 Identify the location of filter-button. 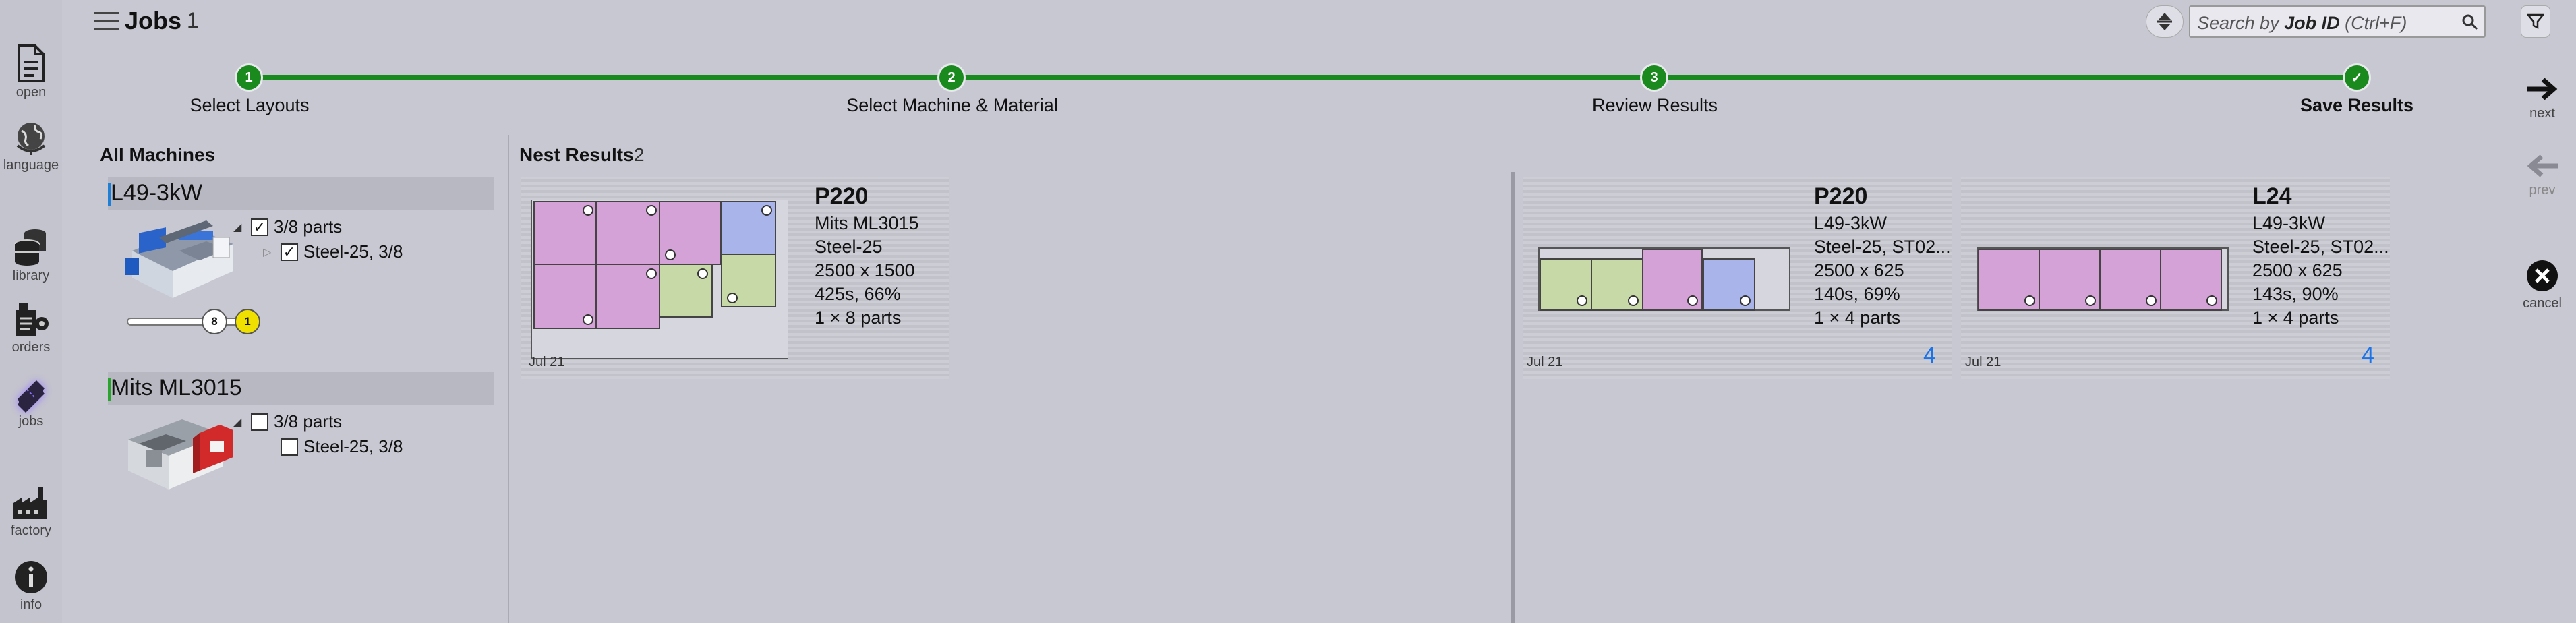
(2535, 21).